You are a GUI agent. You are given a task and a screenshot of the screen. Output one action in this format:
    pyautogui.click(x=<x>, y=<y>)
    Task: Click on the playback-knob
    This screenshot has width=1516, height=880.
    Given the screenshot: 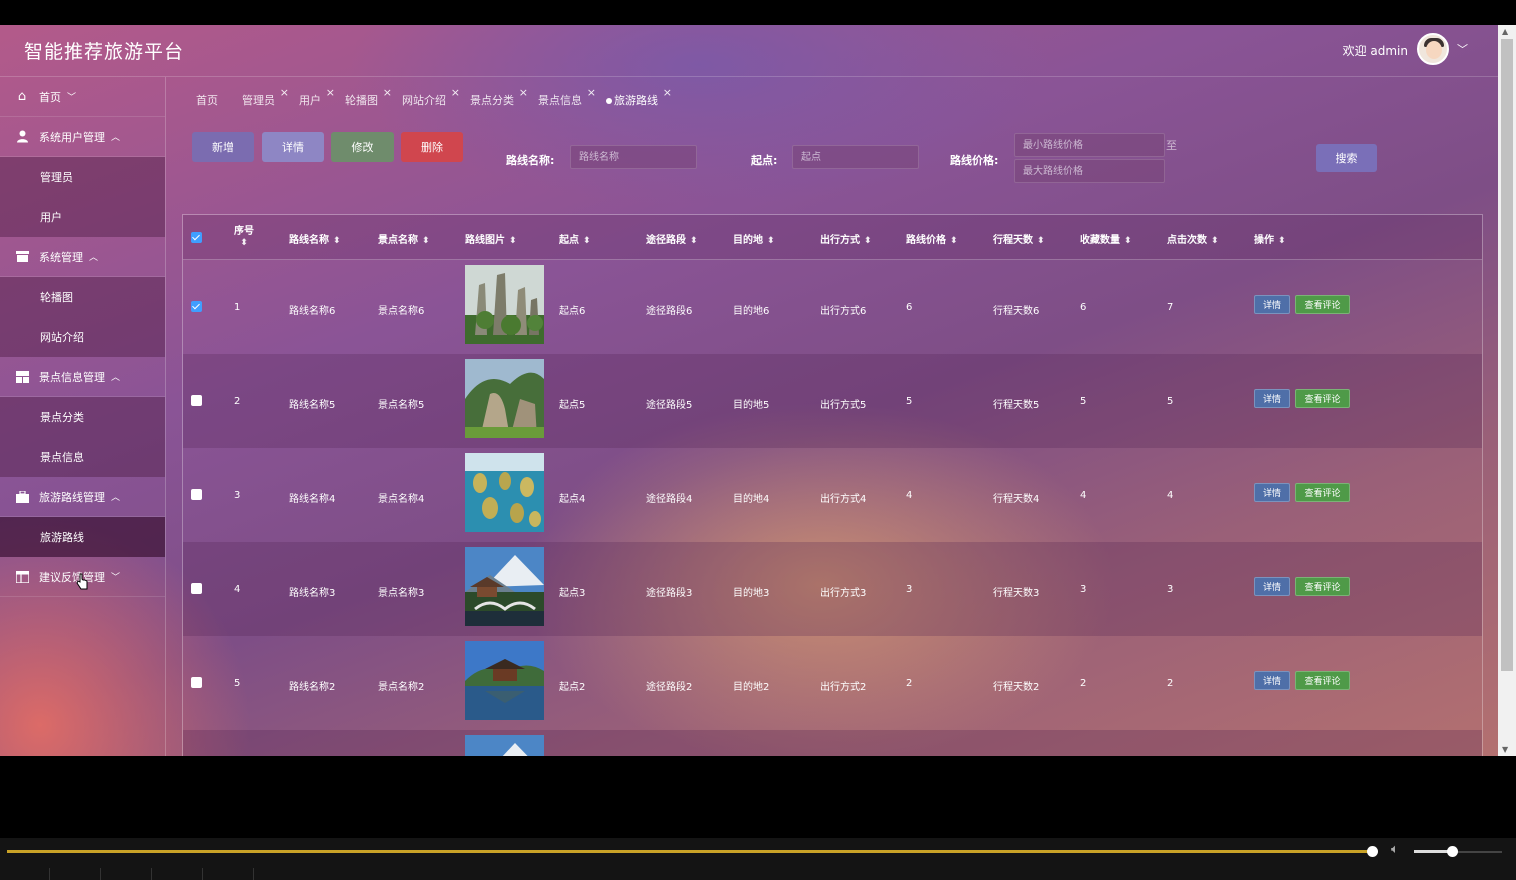 What is the action you would take?
    pyautogui.click(x=1372, y=851)
    